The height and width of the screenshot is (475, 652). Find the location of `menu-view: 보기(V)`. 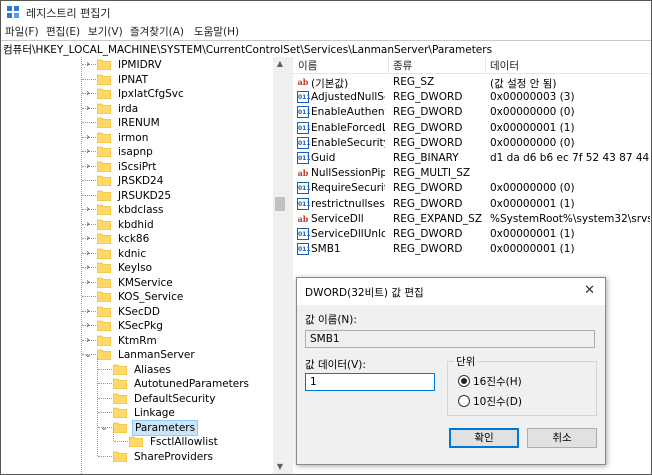

menu-view: 보기(V) is located at coordinates (105, 31).